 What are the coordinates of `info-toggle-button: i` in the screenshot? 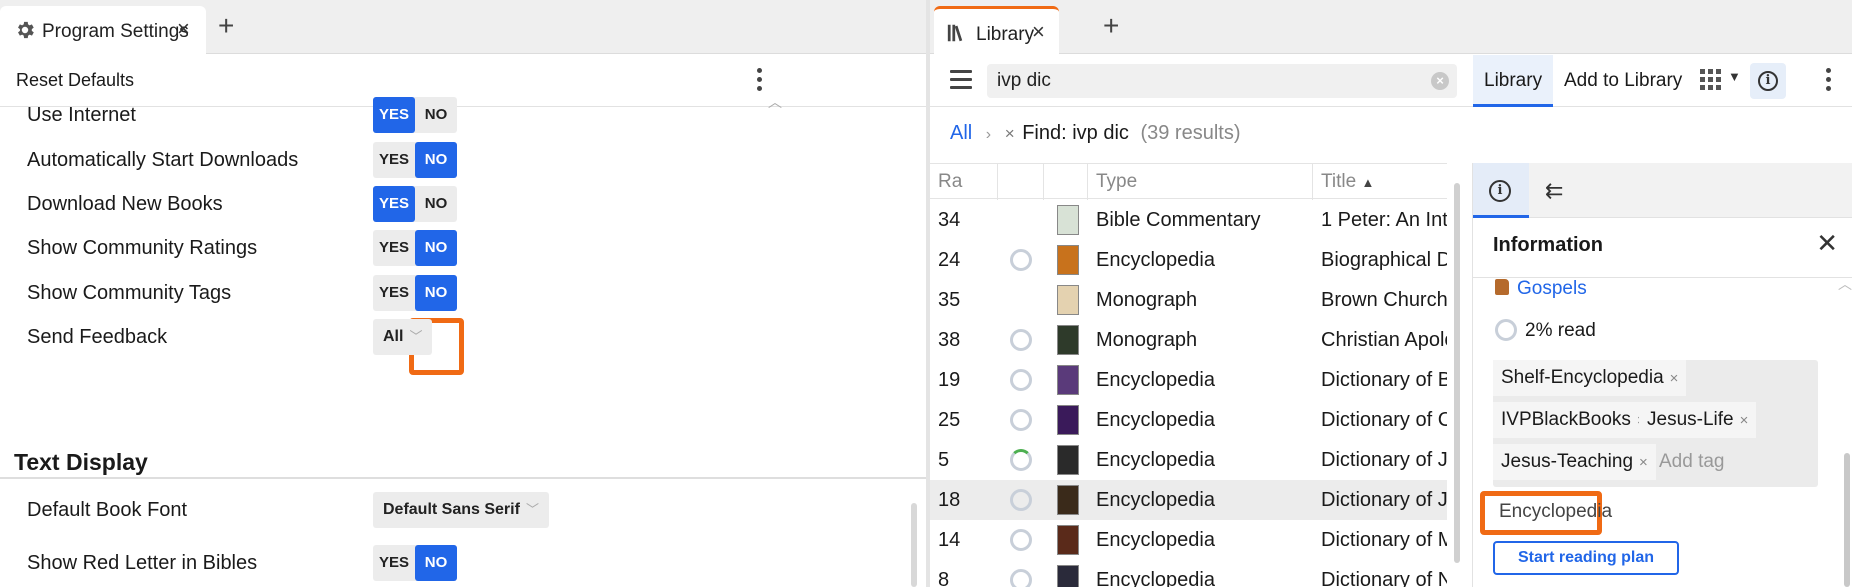 It's located at (1768, 81).